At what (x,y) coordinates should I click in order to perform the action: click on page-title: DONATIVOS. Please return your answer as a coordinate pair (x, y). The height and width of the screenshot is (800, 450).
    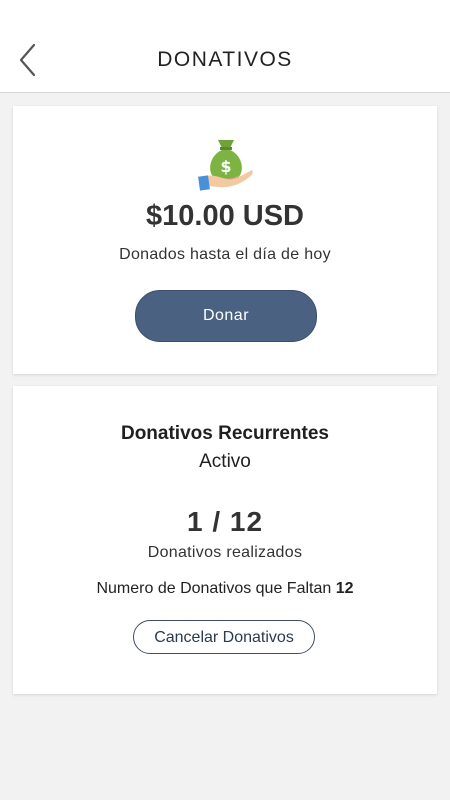
    Looking at the image, I should click on (225, 59).